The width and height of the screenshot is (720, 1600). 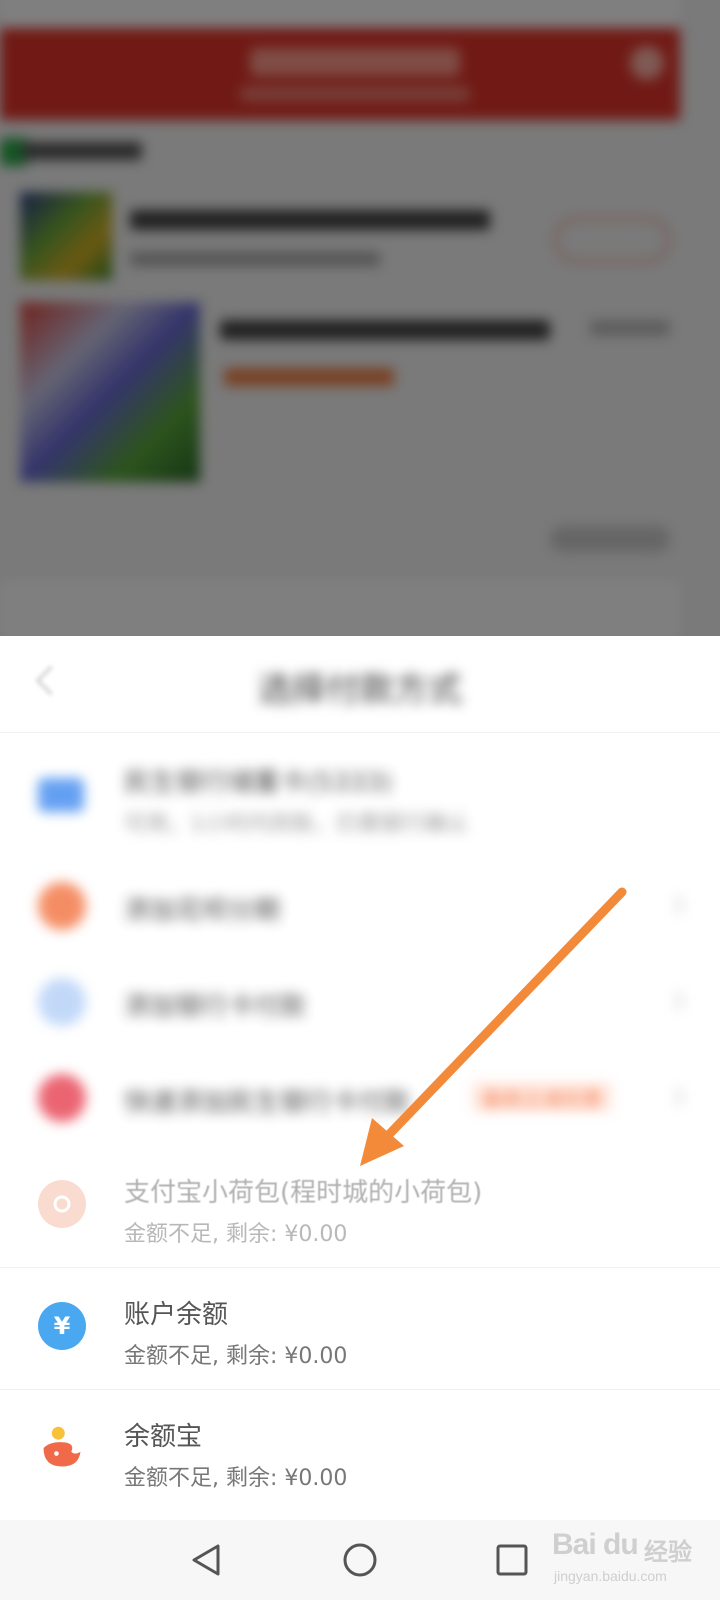 What do you see at coordinates (62, 1326) in the screenshot?
I see `yuan-coin-icon: ¥` at bounding box center [62, 1326].